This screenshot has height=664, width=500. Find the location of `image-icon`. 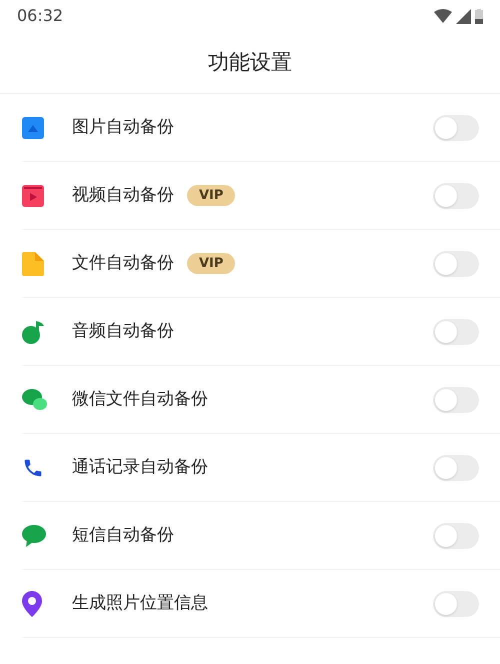

image-icon is located at coordinates (33, 127).